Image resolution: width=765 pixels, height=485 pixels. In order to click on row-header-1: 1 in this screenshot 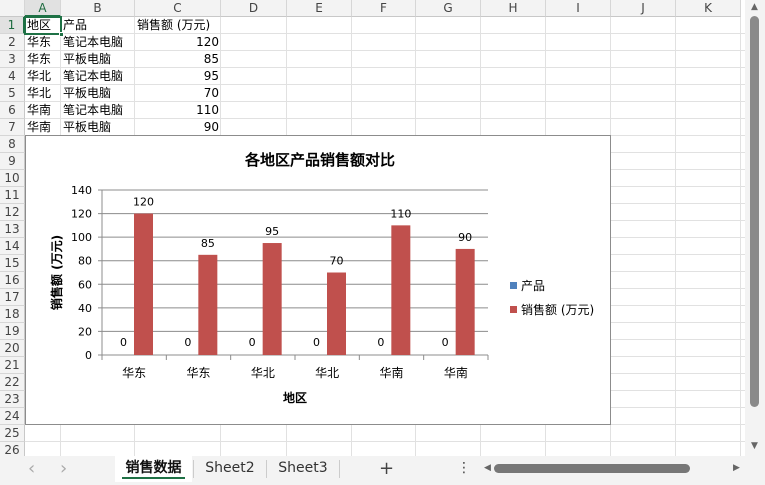, I will do `click(12, 25)`.